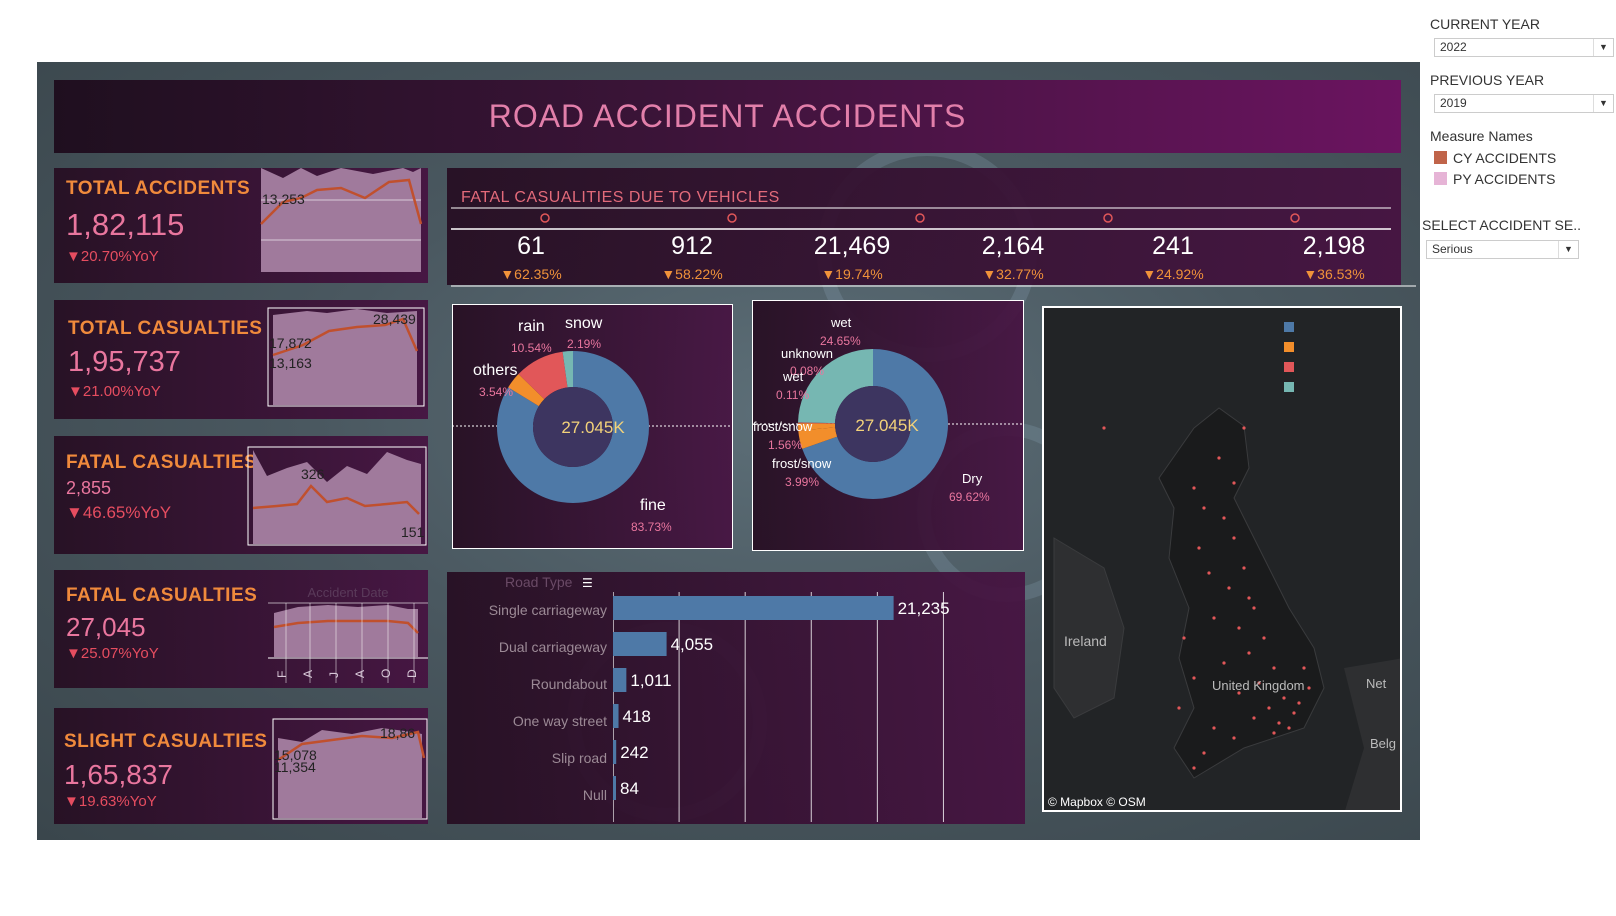  I want to click on vehicle-yoy: ▼36.53%, so click(1334, 274).